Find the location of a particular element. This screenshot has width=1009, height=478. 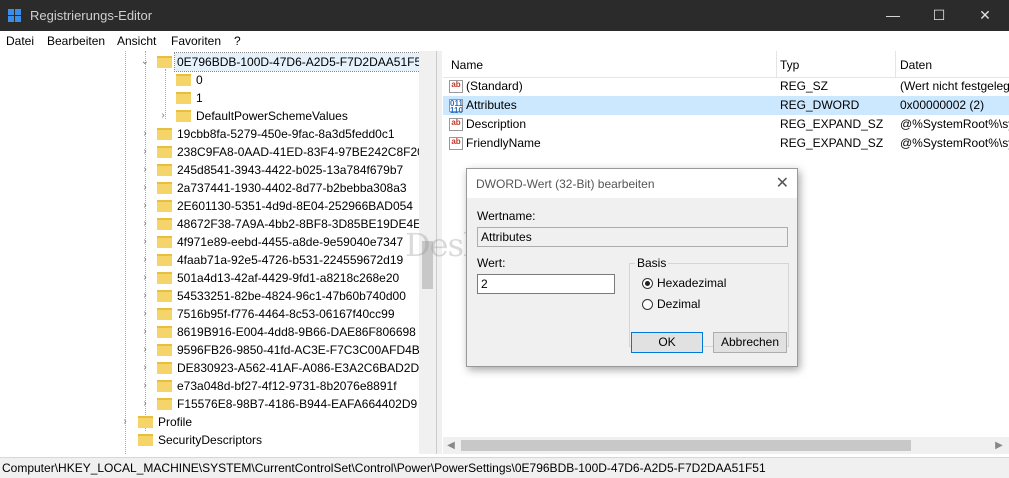

tree-item: › 238C9FA8-0AAD-41ED-83F4-97BE242C8F20 is located at coordinates (211, 152).